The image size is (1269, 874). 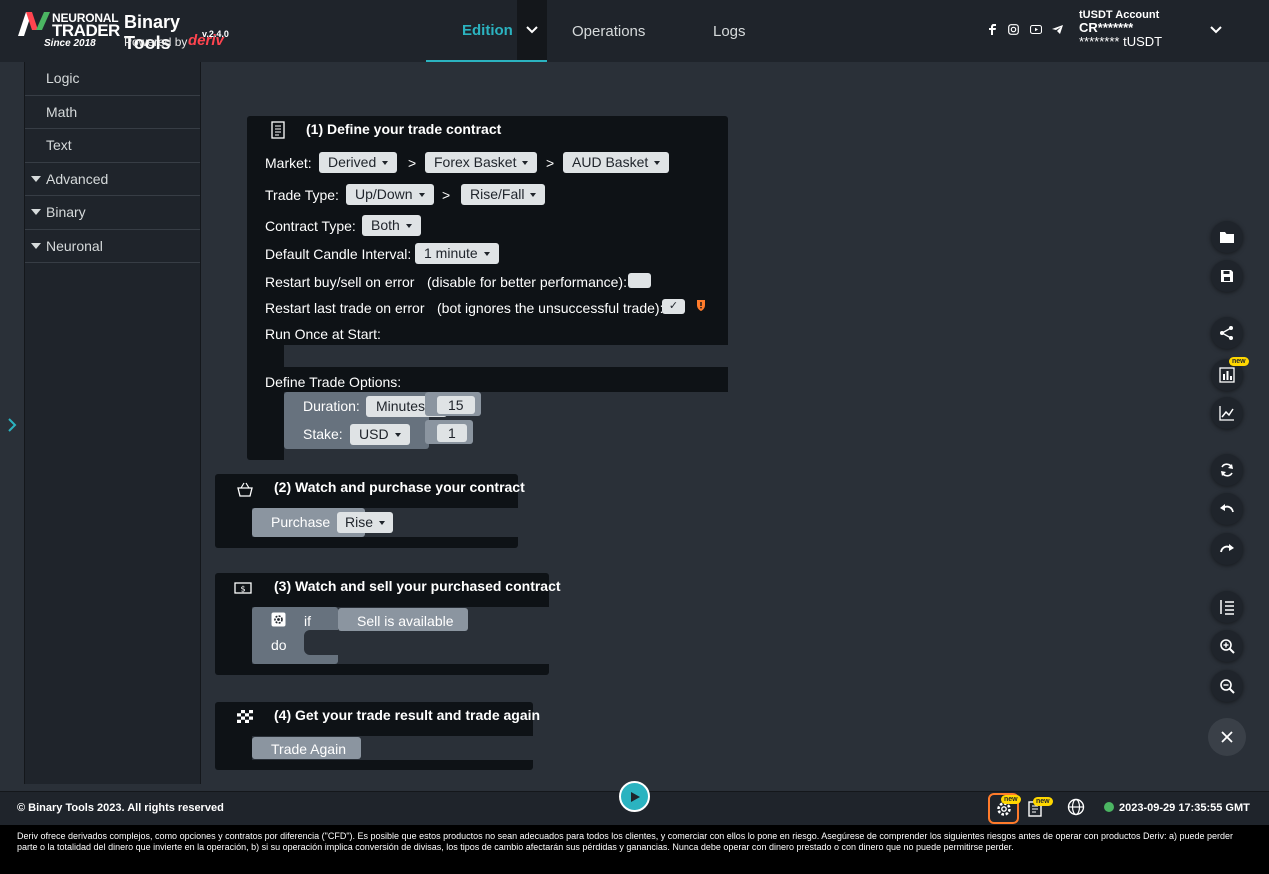 I want to click on edition-dropdown-button, so click(x=532, y=30).